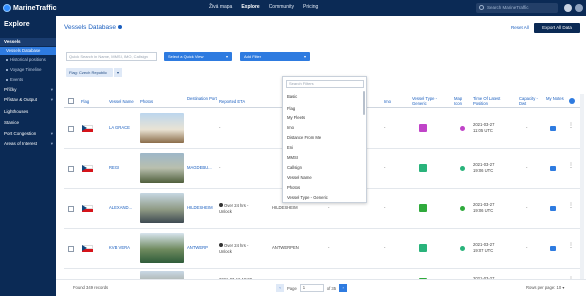 Image resolution: width=586 pixels, height=296 pixels. Describe the element at coordinates (28, 60) in the screenshot. I see `sidebar-item-historical-positions: Historical positions` at that location.